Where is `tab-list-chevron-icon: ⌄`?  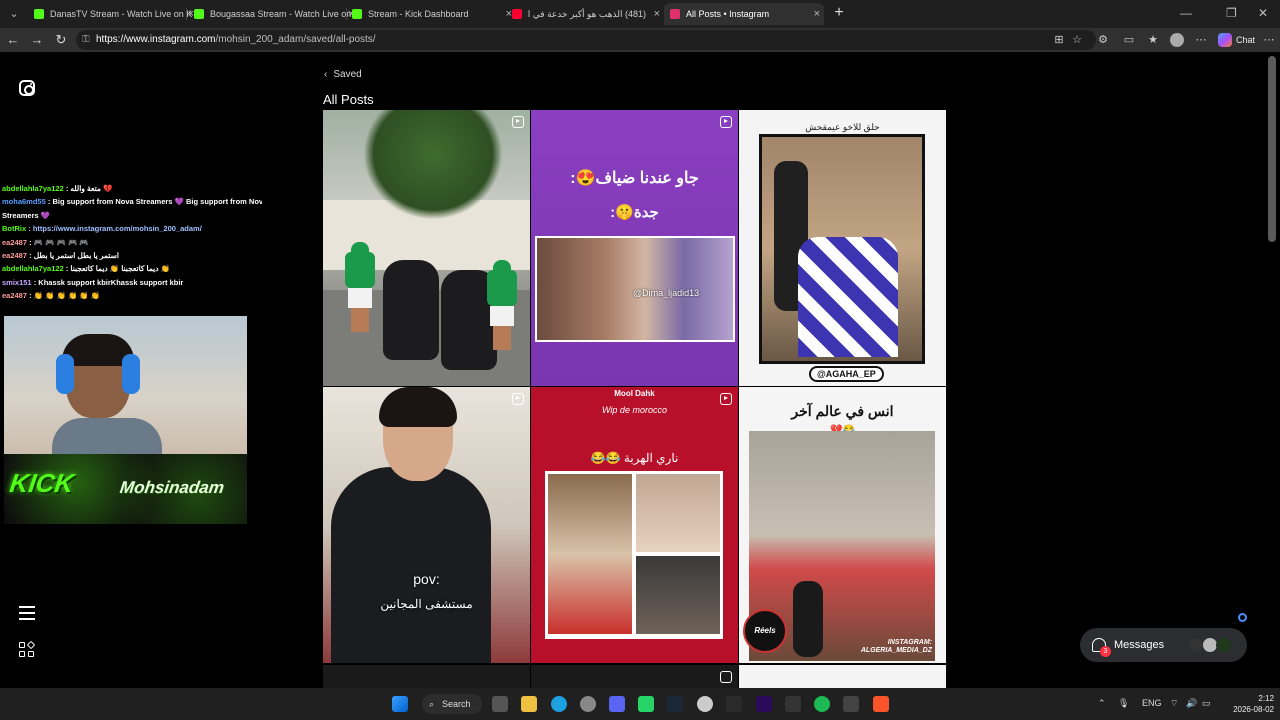 tab-list-chevron-icon: ⌄ is located at coordinates (14, 14).